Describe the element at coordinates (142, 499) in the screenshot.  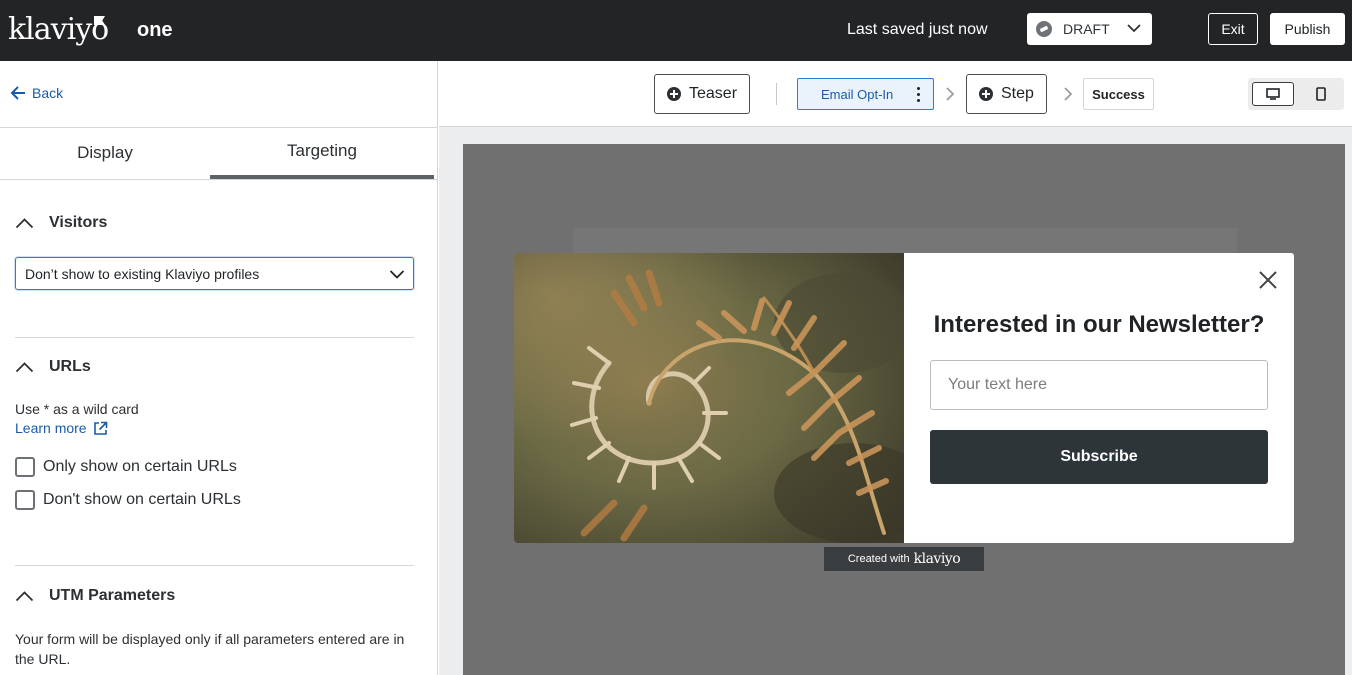
I see `checkbox-label: Don't show on certain URLs` at that location.